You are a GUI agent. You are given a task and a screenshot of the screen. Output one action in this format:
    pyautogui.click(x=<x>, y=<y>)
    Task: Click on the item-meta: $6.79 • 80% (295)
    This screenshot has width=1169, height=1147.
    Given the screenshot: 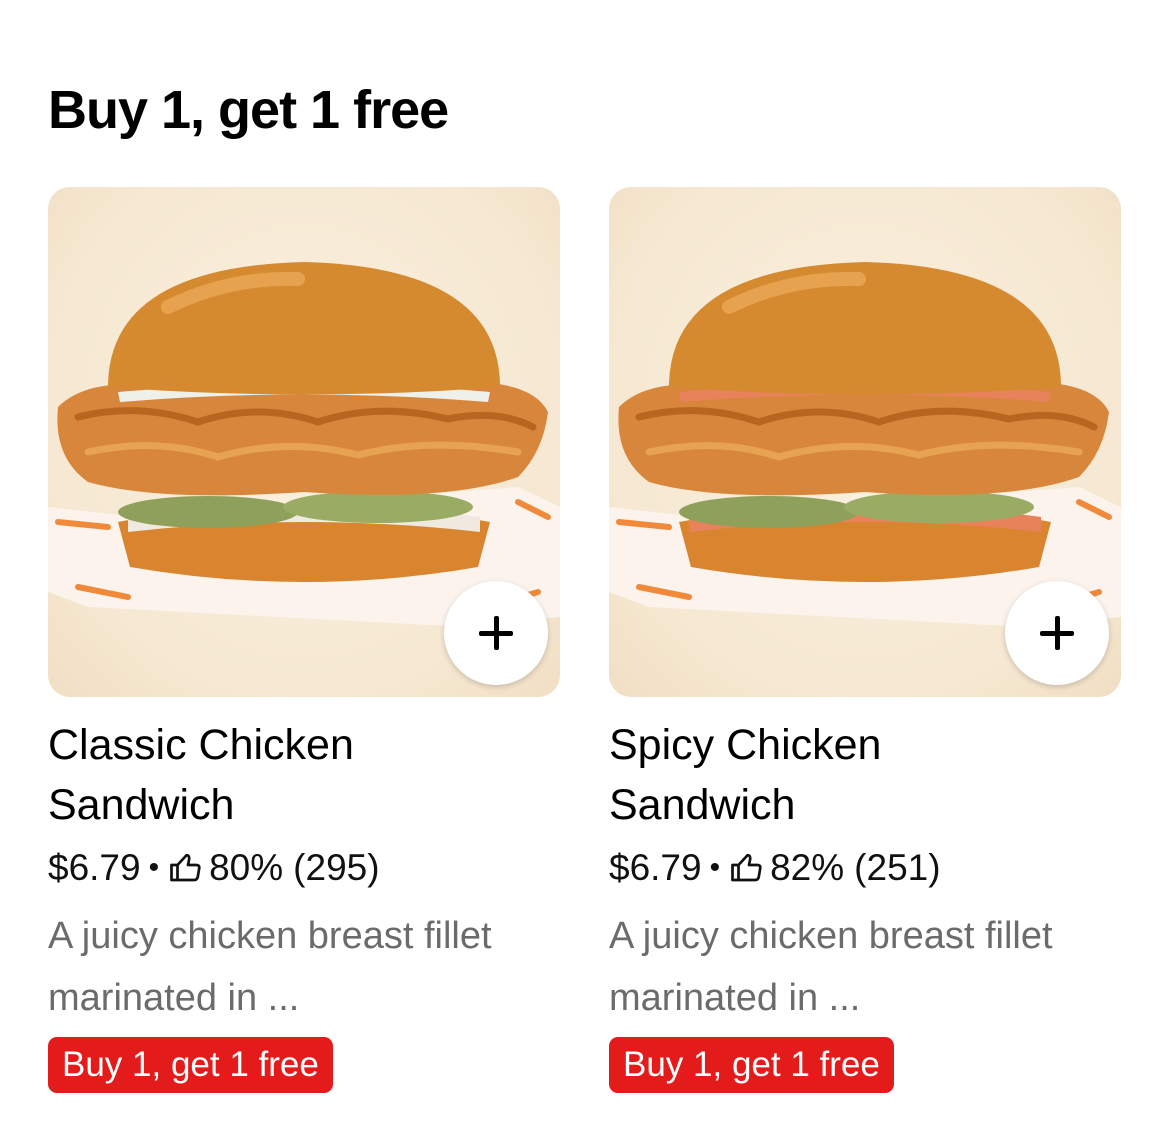 What is the action you would take?
    pyautogui.click(x=304, y=868)
    